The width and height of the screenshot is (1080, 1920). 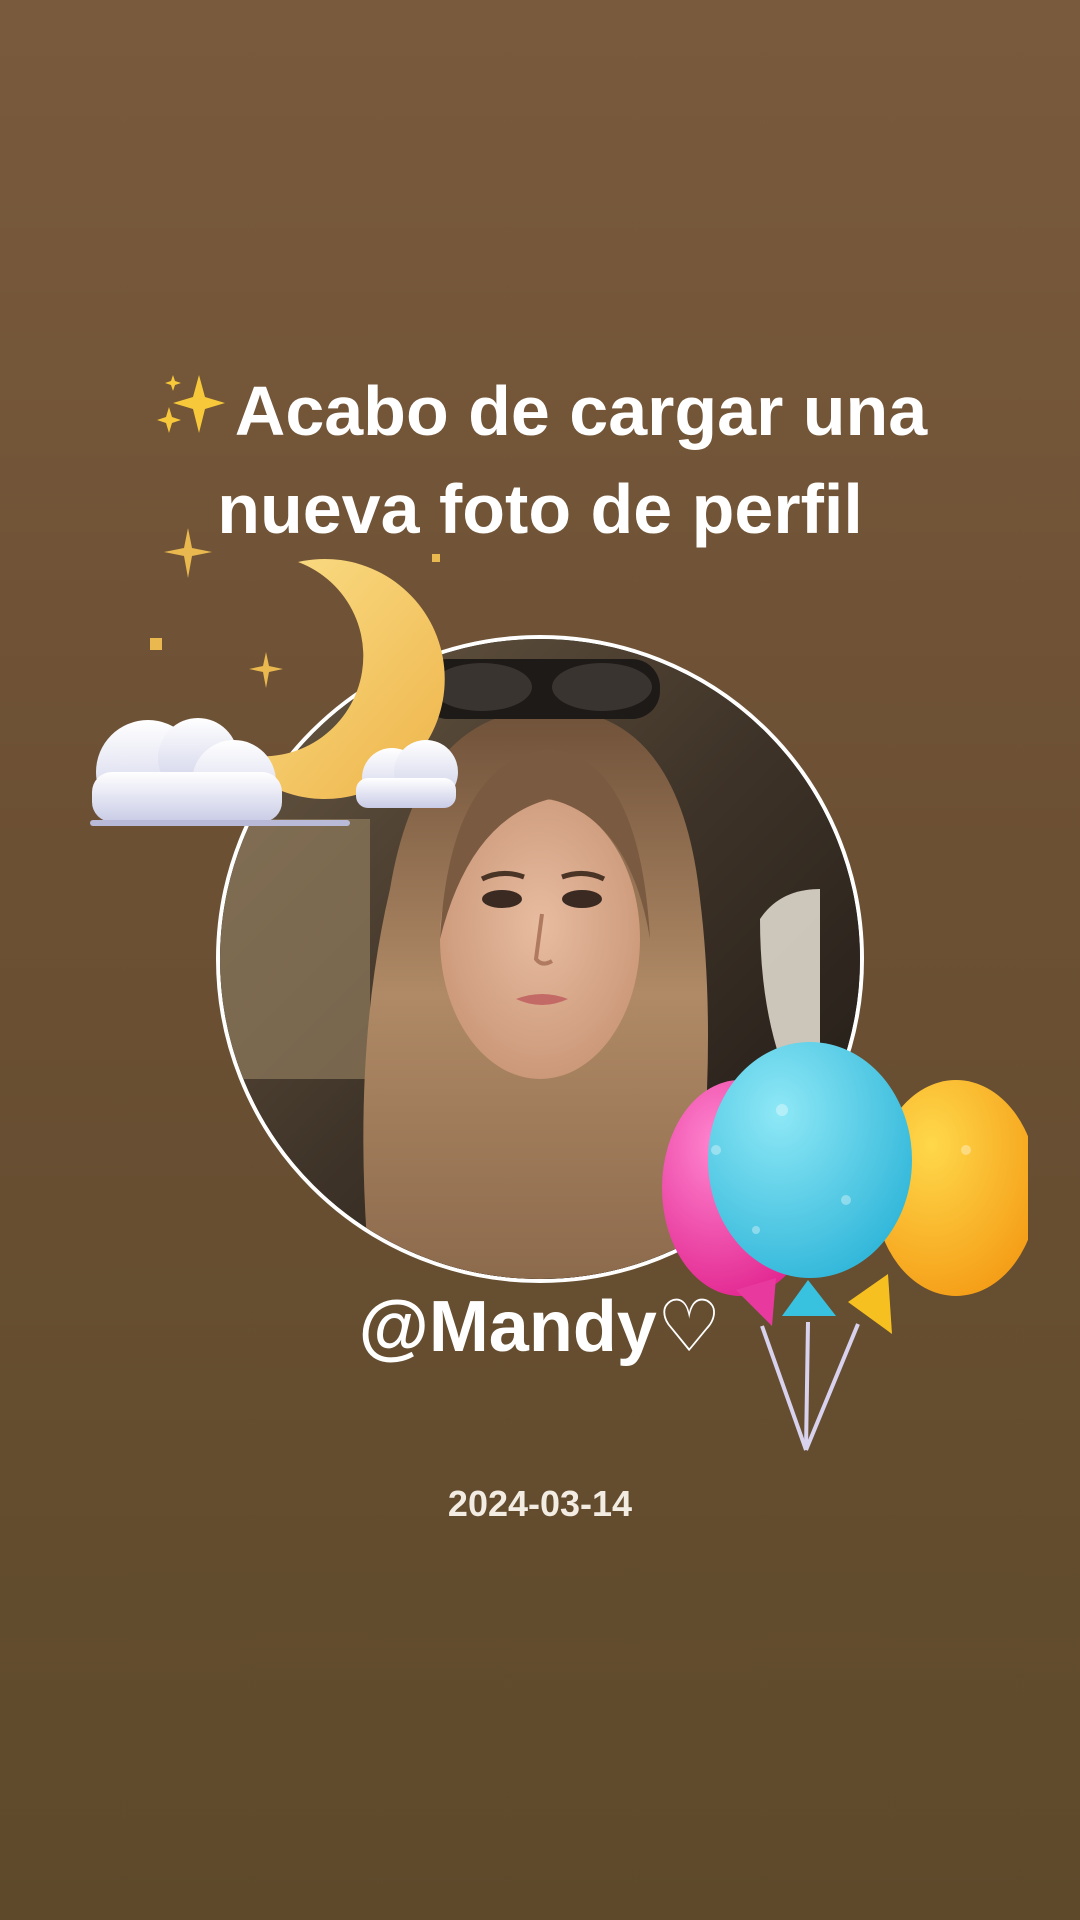 I want to click on sparkles-icon, so click(x=191, y=403).